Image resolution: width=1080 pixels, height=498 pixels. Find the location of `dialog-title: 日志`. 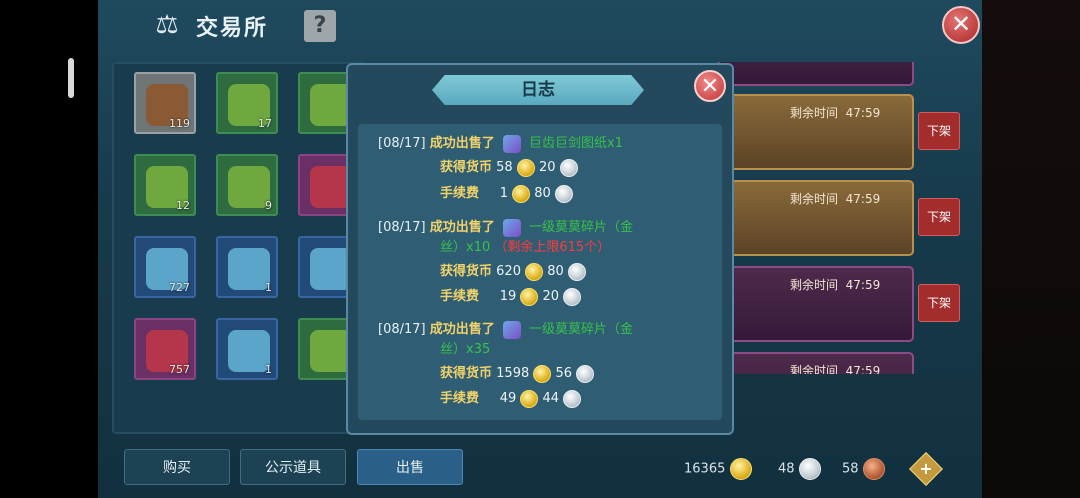

dialog-title: 日志 is located at coordinates (538, 90).